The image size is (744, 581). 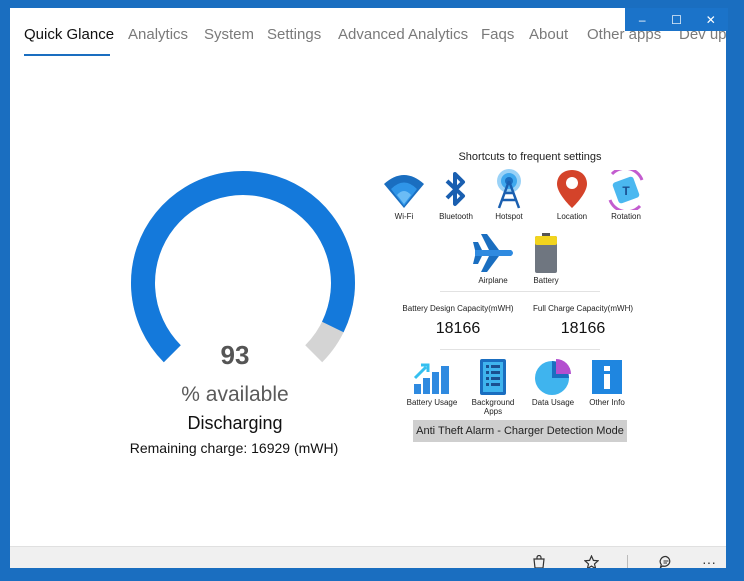 I want to click on bluetooth-shortcut: Bluetooth, so click(x=456, y=195).